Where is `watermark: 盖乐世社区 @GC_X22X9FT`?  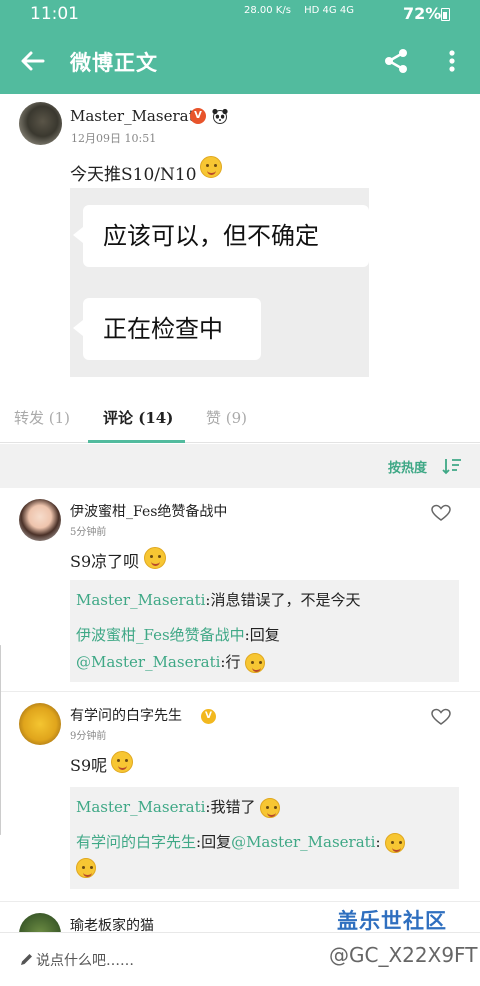 watermark: 盖乐世社区 @GC_X22X9FT is located at coordinates (403, 936).